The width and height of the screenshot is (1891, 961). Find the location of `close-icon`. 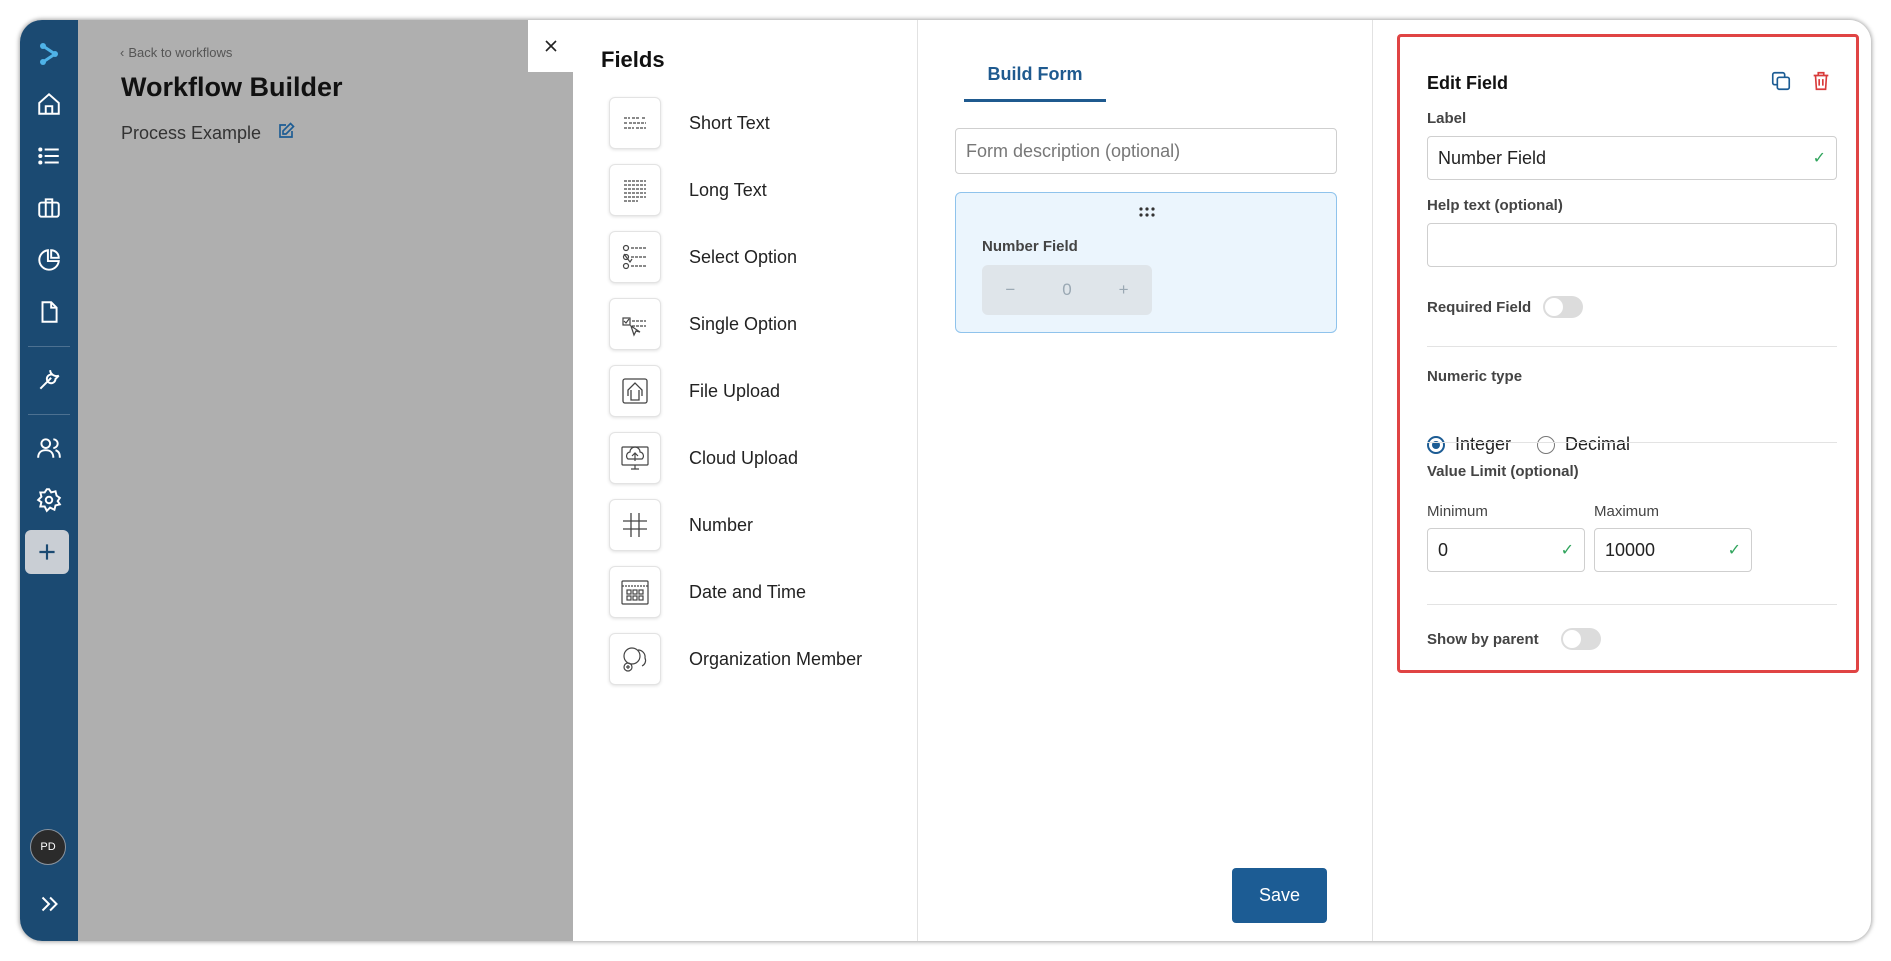

close-icon is located at coordinates (550, 46).